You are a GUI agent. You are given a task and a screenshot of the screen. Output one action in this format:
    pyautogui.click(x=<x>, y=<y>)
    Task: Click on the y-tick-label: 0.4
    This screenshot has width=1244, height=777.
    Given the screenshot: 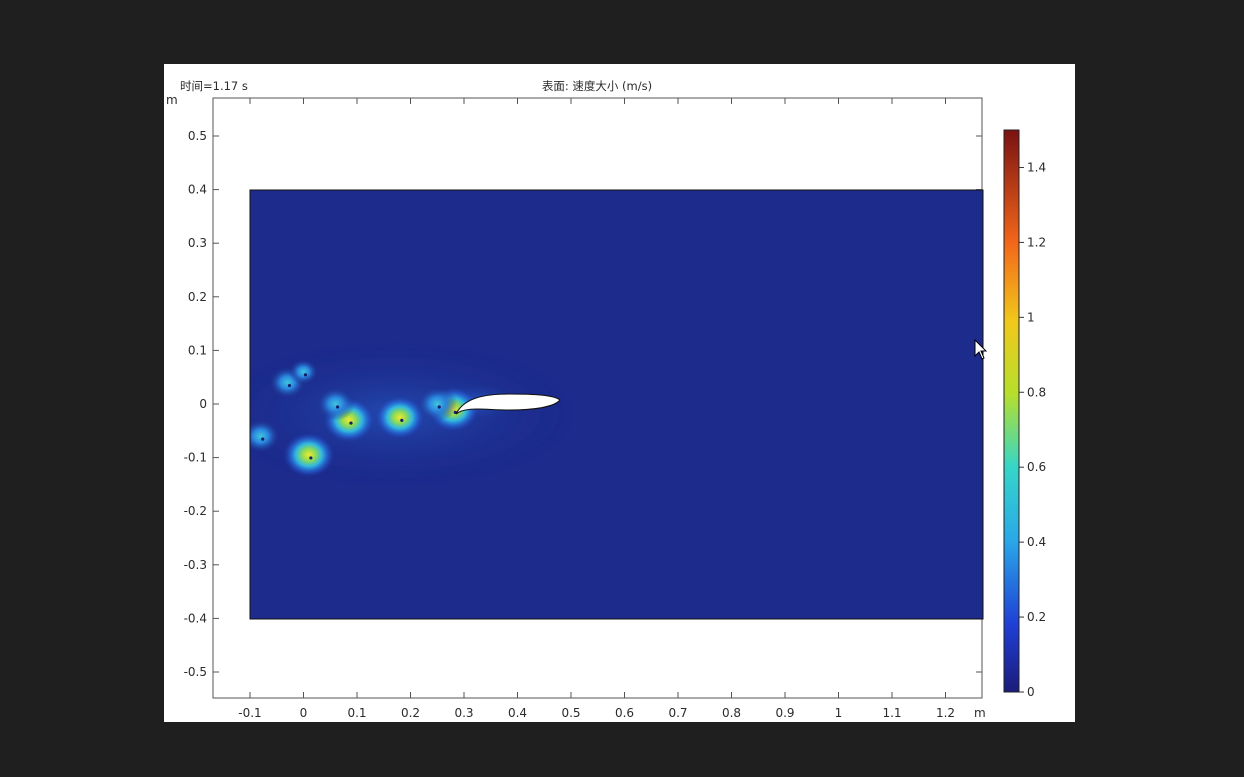 What is the action you would take?
    pyautogui.click(x=197, y=190)
    